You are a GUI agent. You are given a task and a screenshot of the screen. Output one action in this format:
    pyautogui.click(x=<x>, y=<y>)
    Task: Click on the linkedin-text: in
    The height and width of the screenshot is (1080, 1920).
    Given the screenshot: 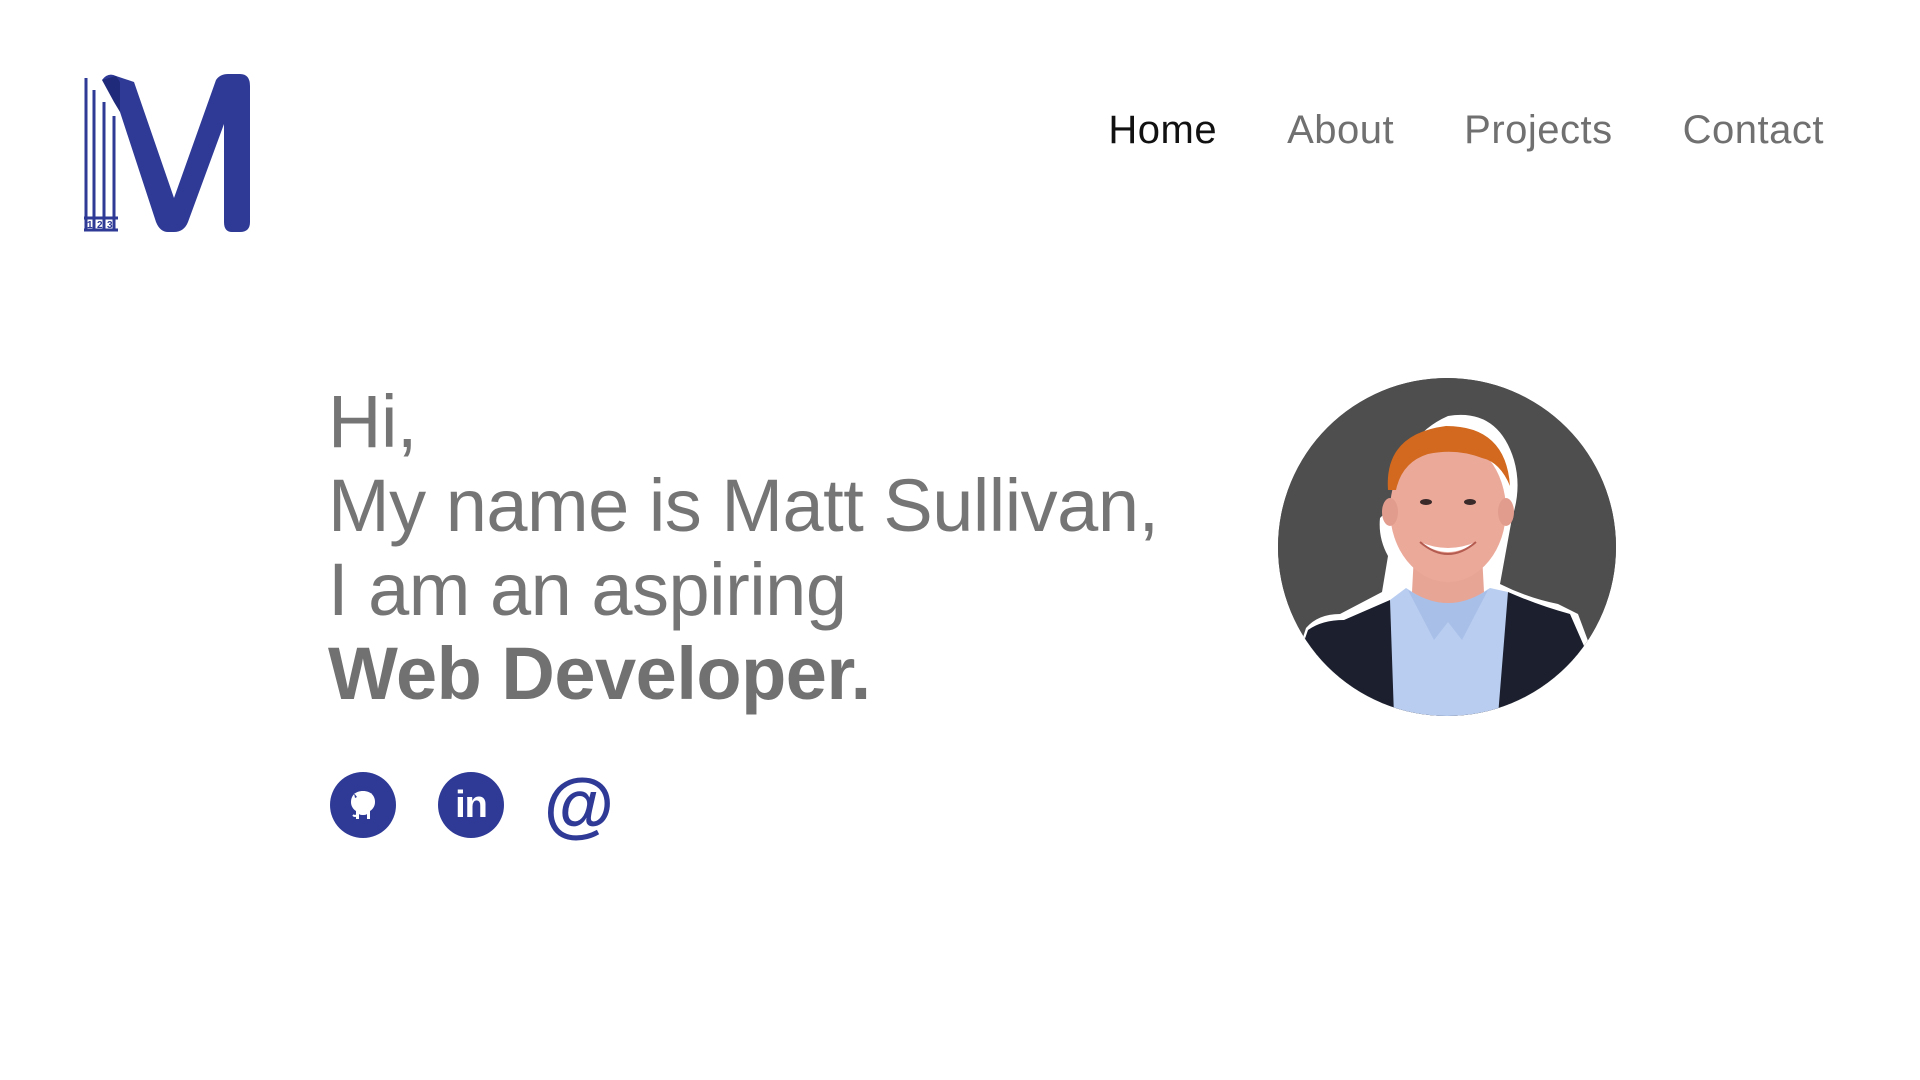 What is the action you would take?
    pyautogui.click(x=471, y=805)
    